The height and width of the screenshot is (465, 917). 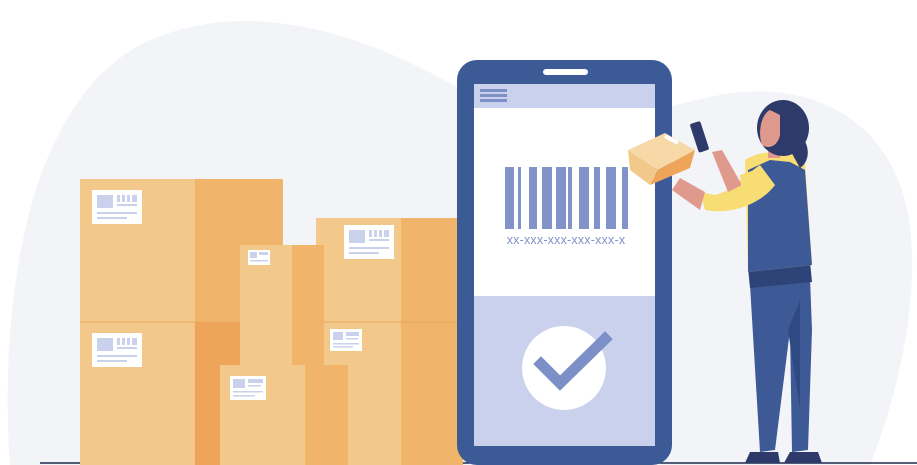 What do you see at coordinates (566, 240) in the screenshot?
I see `barcode-number: xx-xxx-xxx-xxx-xxx-x` at bounding box center [566, 240].